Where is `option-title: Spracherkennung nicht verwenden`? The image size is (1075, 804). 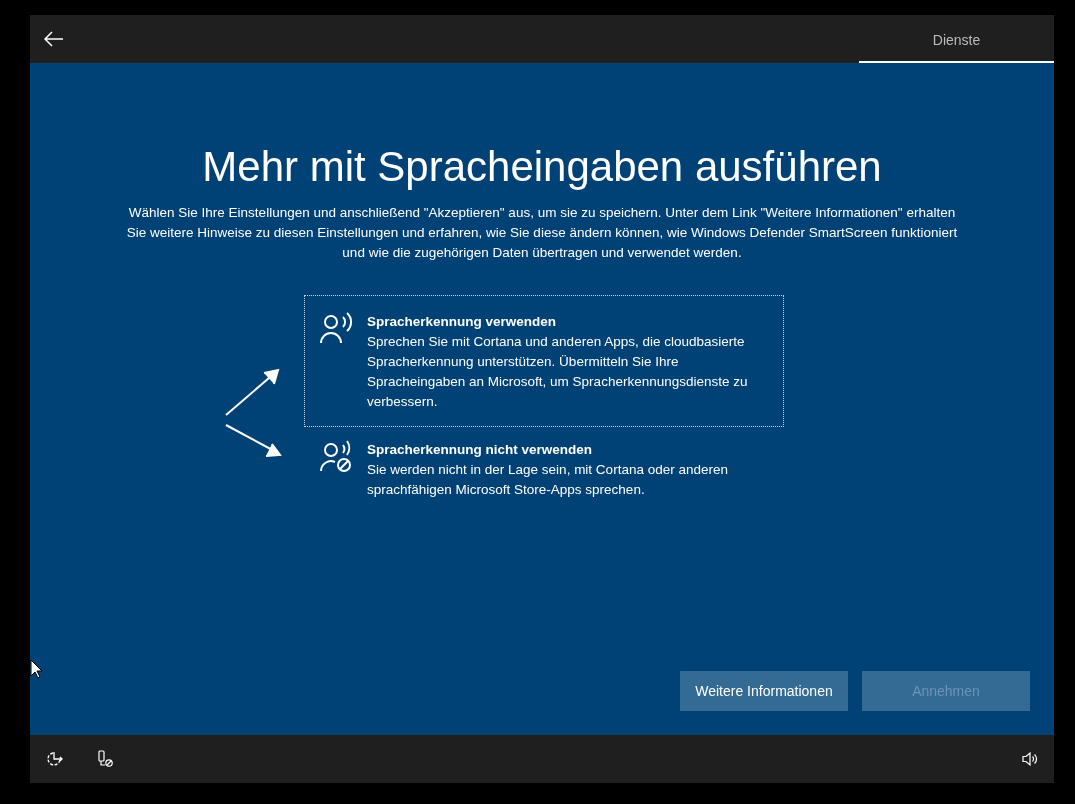
option-title: Spracherkennung nicht verwenden is located at coordinates (480, 450).